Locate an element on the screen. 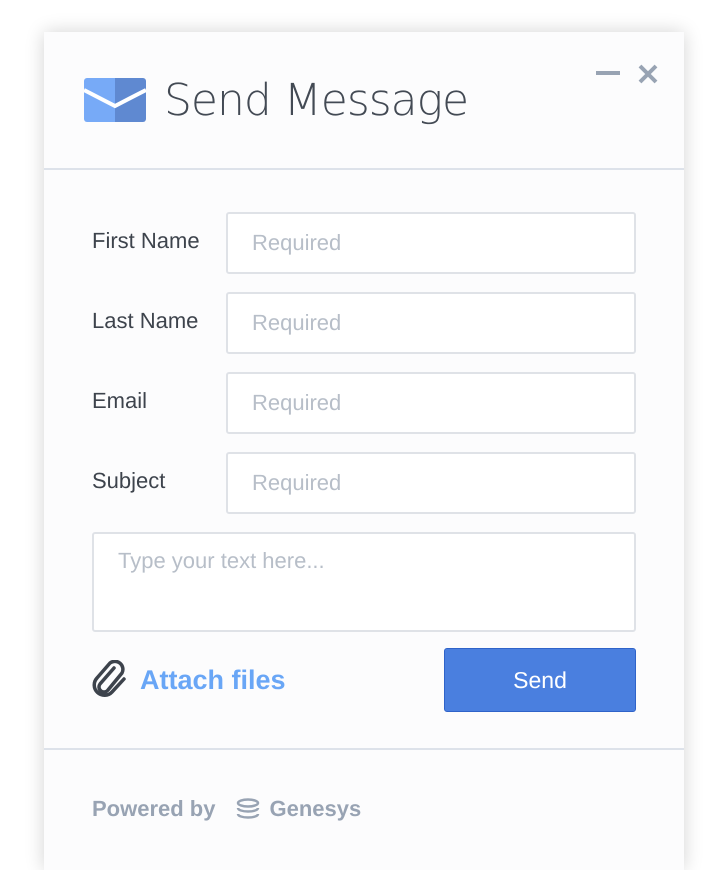 This screenshot has width=728, height=870. attach-files-link: Attach files is located at coordinates (213, 680).